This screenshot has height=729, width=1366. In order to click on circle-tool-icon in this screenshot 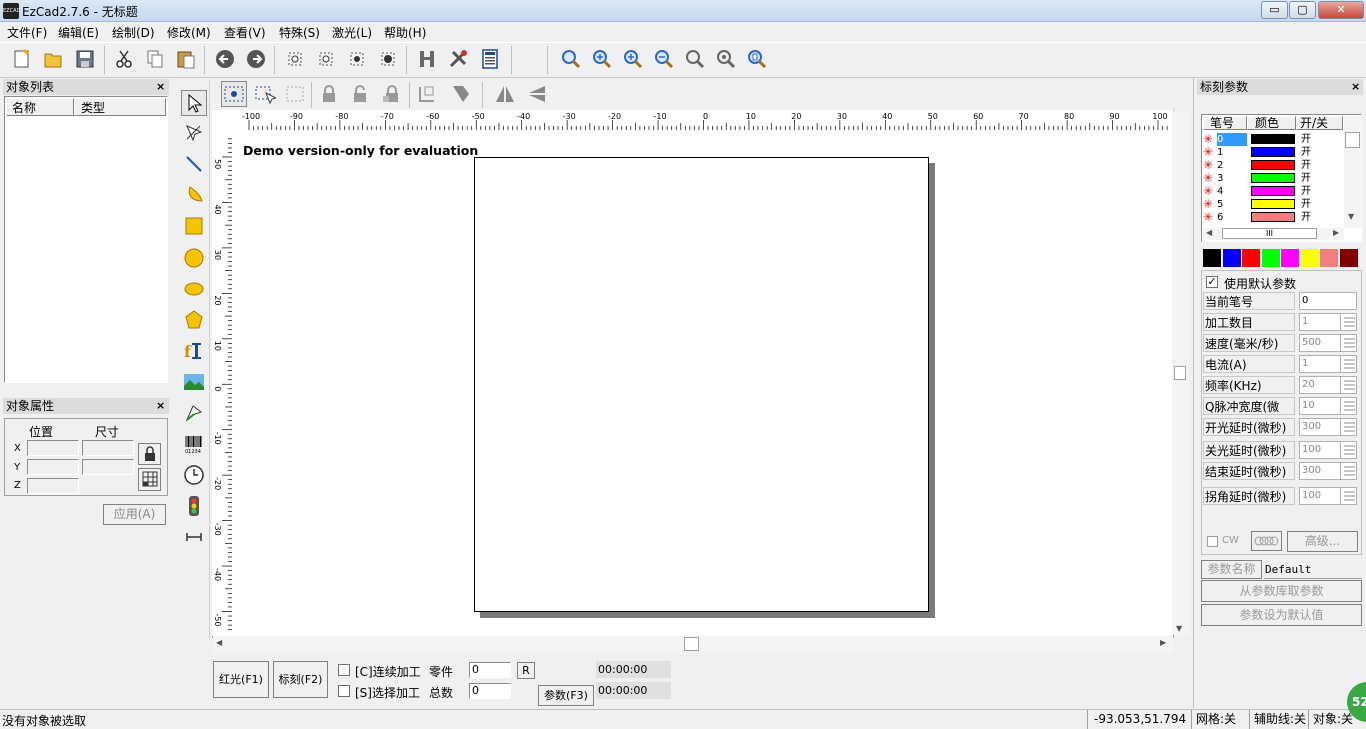, I will do `click(194, 258)`.